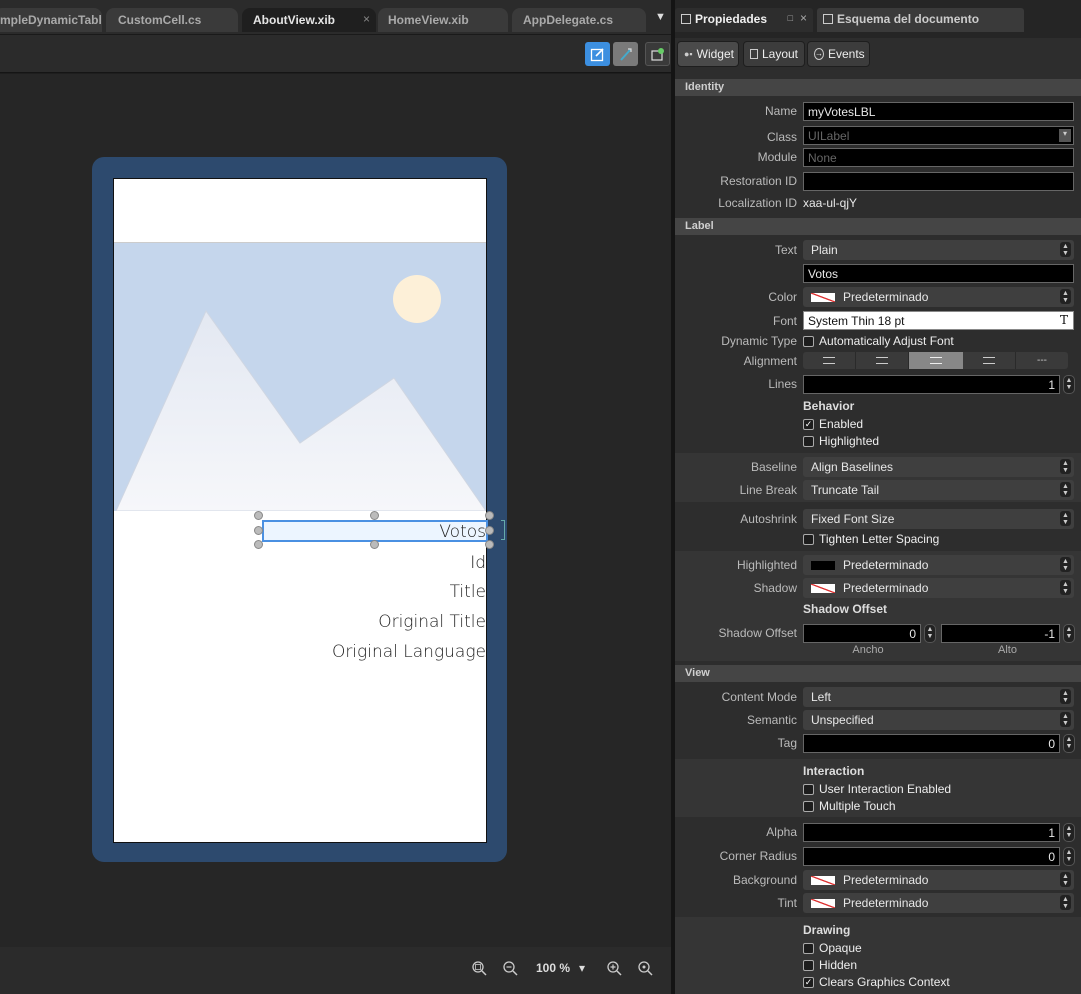  What do you see at coordinates (478, 563) in the screenshot?
I see `id-label: Id` at bounding box center [478, 563].